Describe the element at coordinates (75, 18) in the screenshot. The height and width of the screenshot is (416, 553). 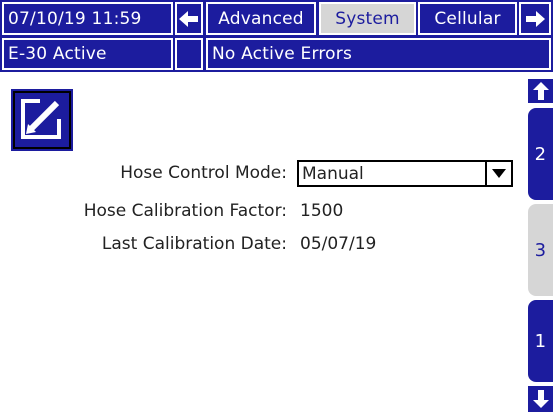
I see `datetime-text: 07/10/19 11:59` at that location.